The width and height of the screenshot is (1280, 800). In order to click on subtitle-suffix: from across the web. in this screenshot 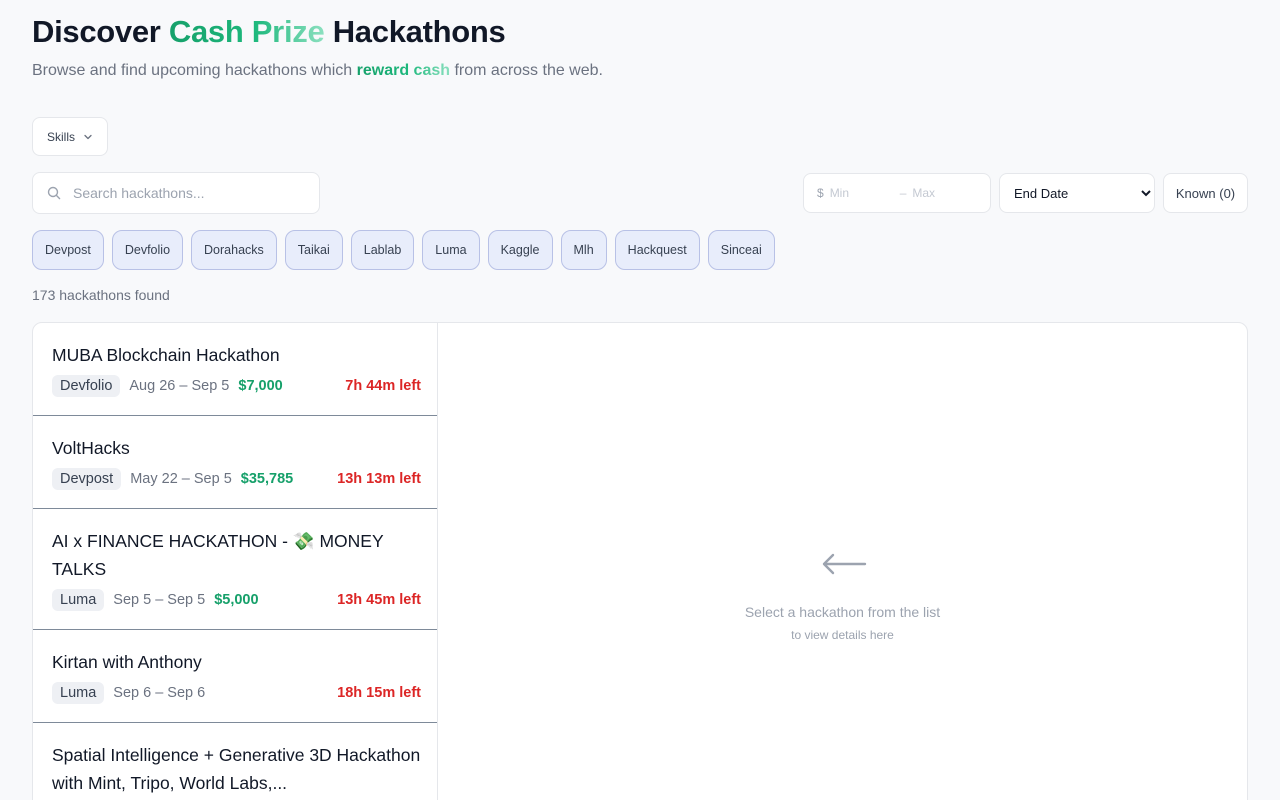, I will do `click(526, 70)`.